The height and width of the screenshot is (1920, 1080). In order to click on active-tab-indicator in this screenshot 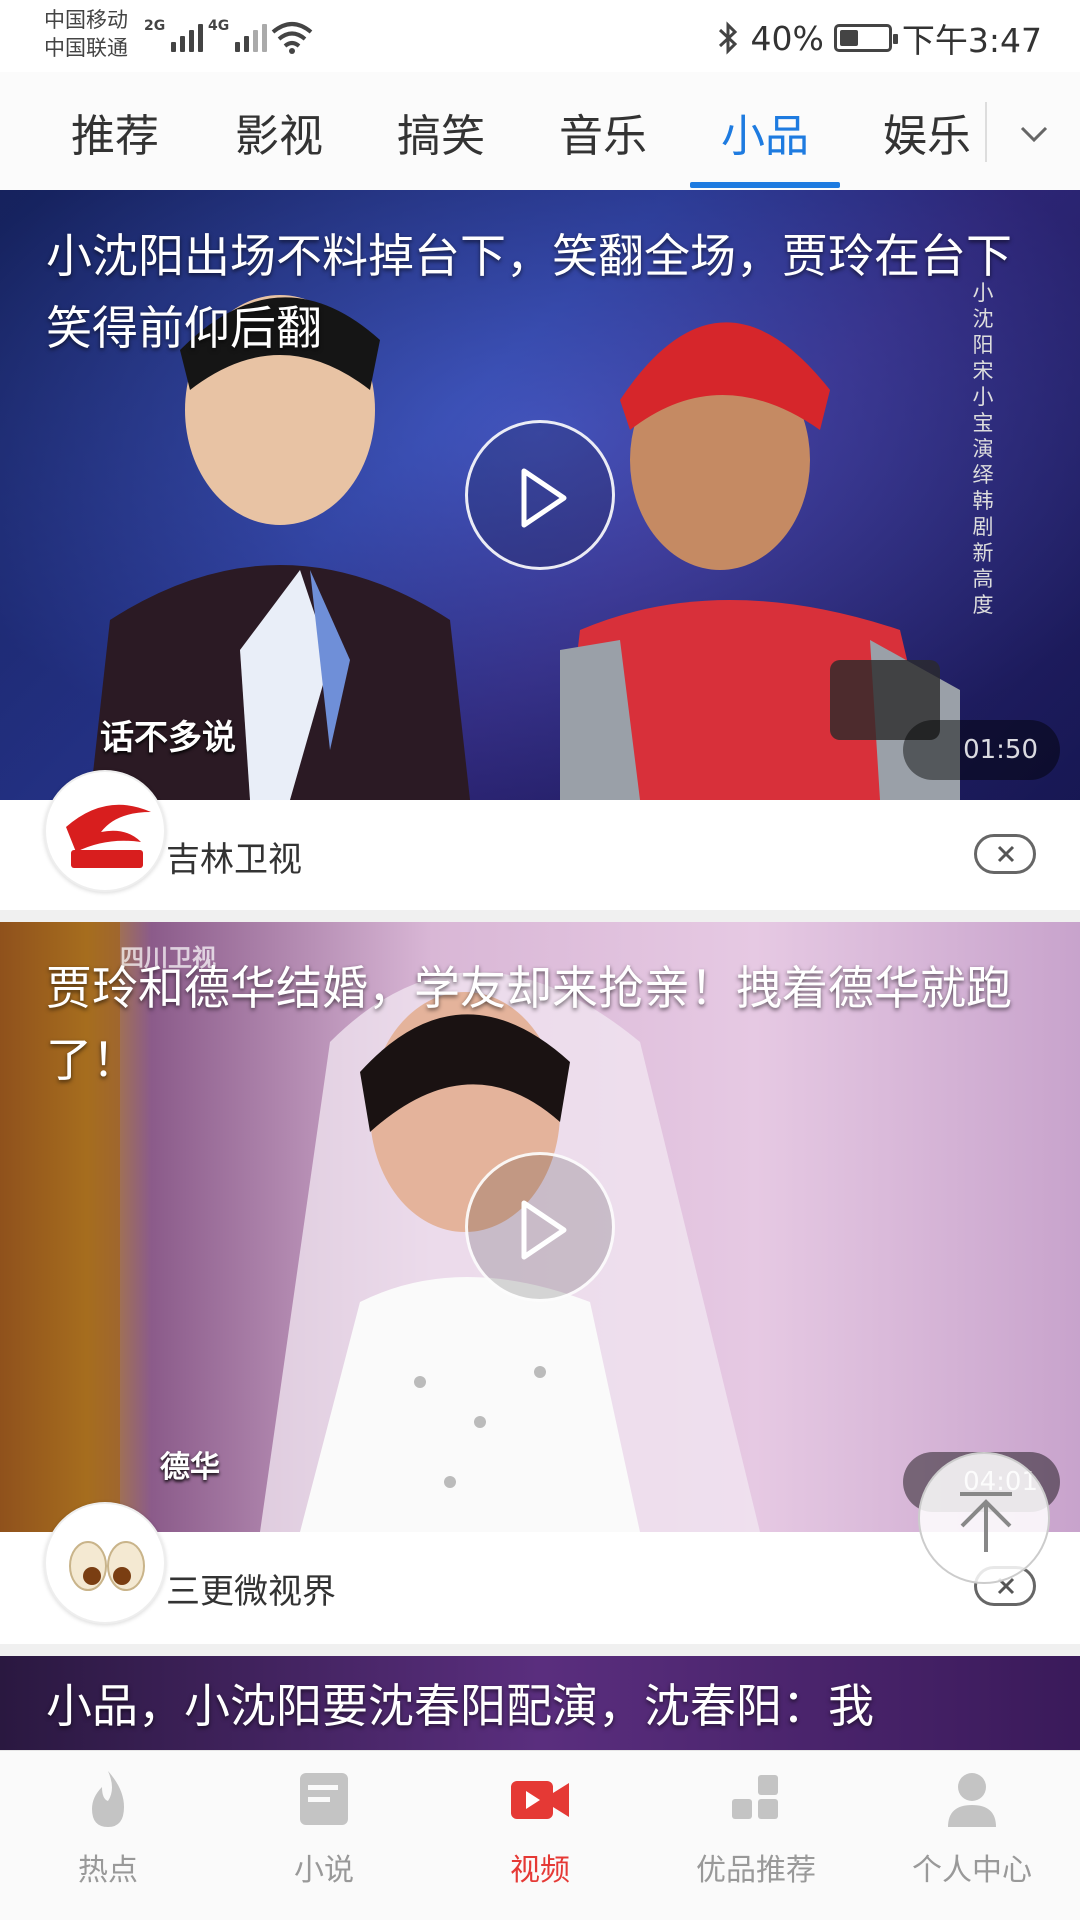, I will do `click(765, 185)`.